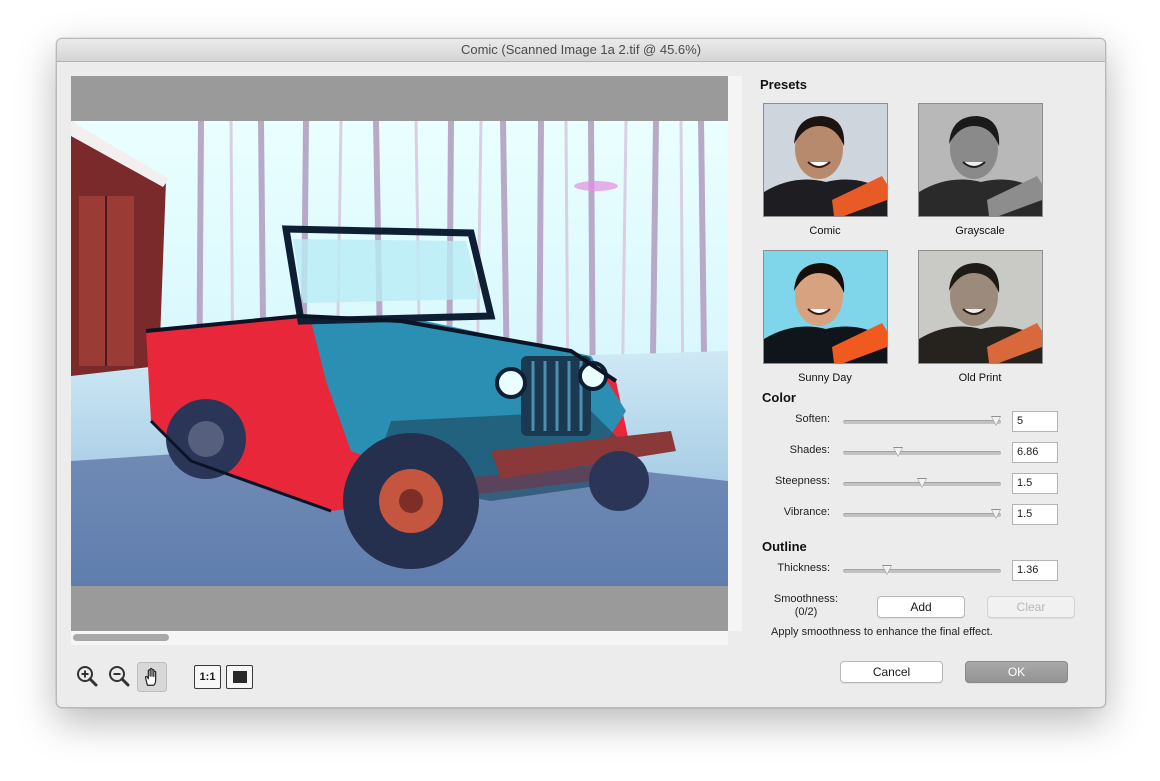  I want to click on soften-field: 5, so click(1035, 421).